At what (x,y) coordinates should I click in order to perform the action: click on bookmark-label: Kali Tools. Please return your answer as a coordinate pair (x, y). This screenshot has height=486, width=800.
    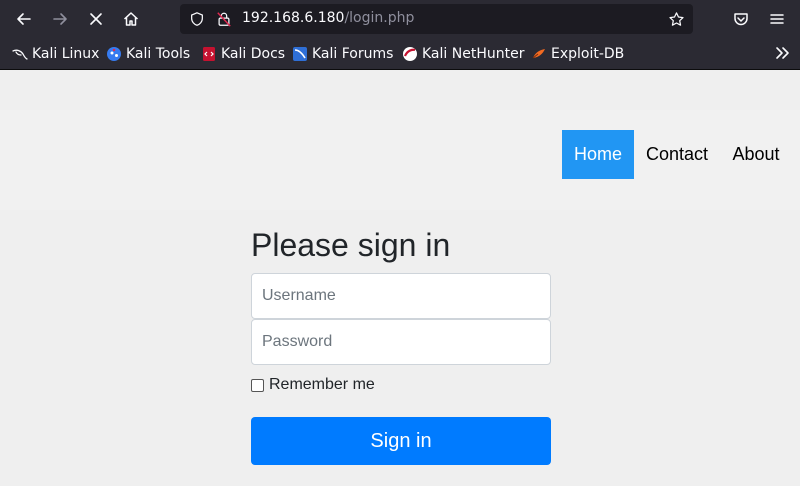
    Looking at the image, I should click on (158, 54).